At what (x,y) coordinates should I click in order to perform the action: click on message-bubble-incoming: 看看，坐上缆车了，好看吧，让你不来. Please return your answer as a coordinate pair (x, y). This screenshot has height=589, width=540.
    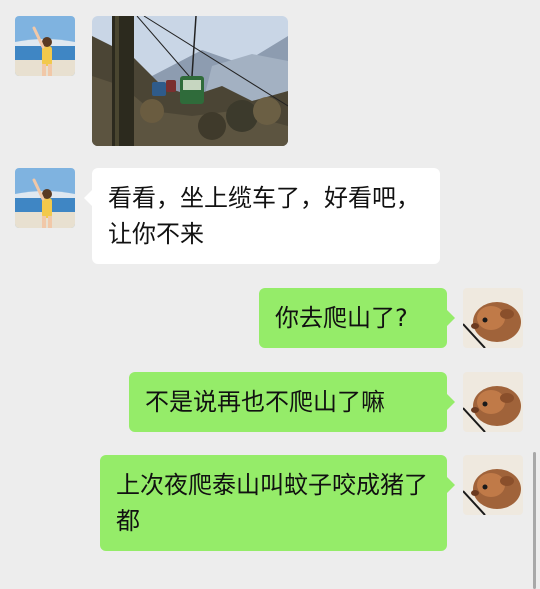
    Looking at the image, I should click on (262, 216).